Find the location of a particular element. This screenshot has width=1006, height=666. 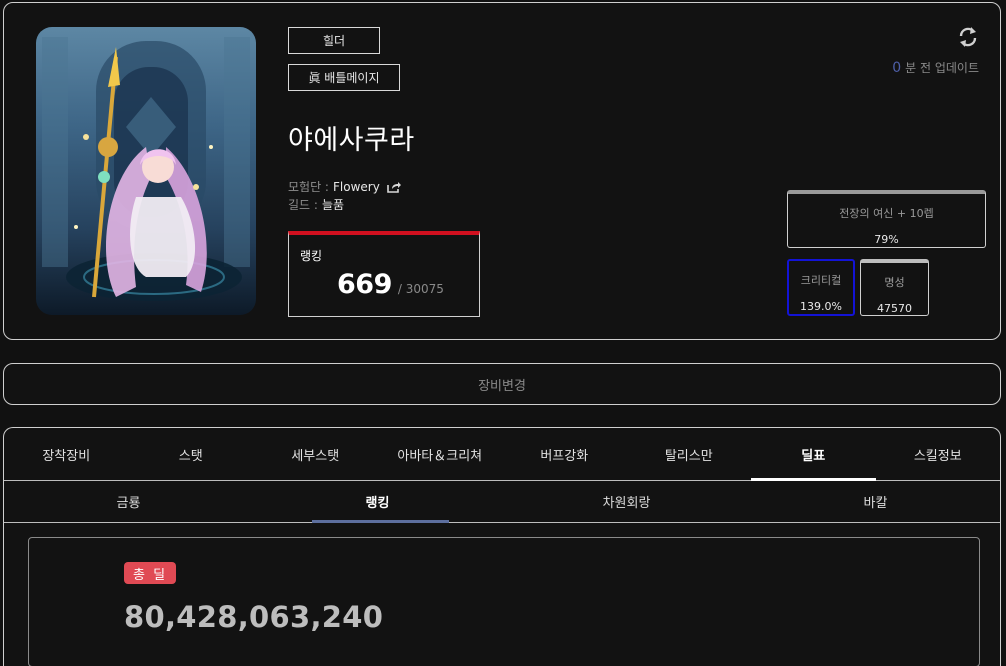

subtab-ranking: 랭킹 is located at coordinates (377, 502).